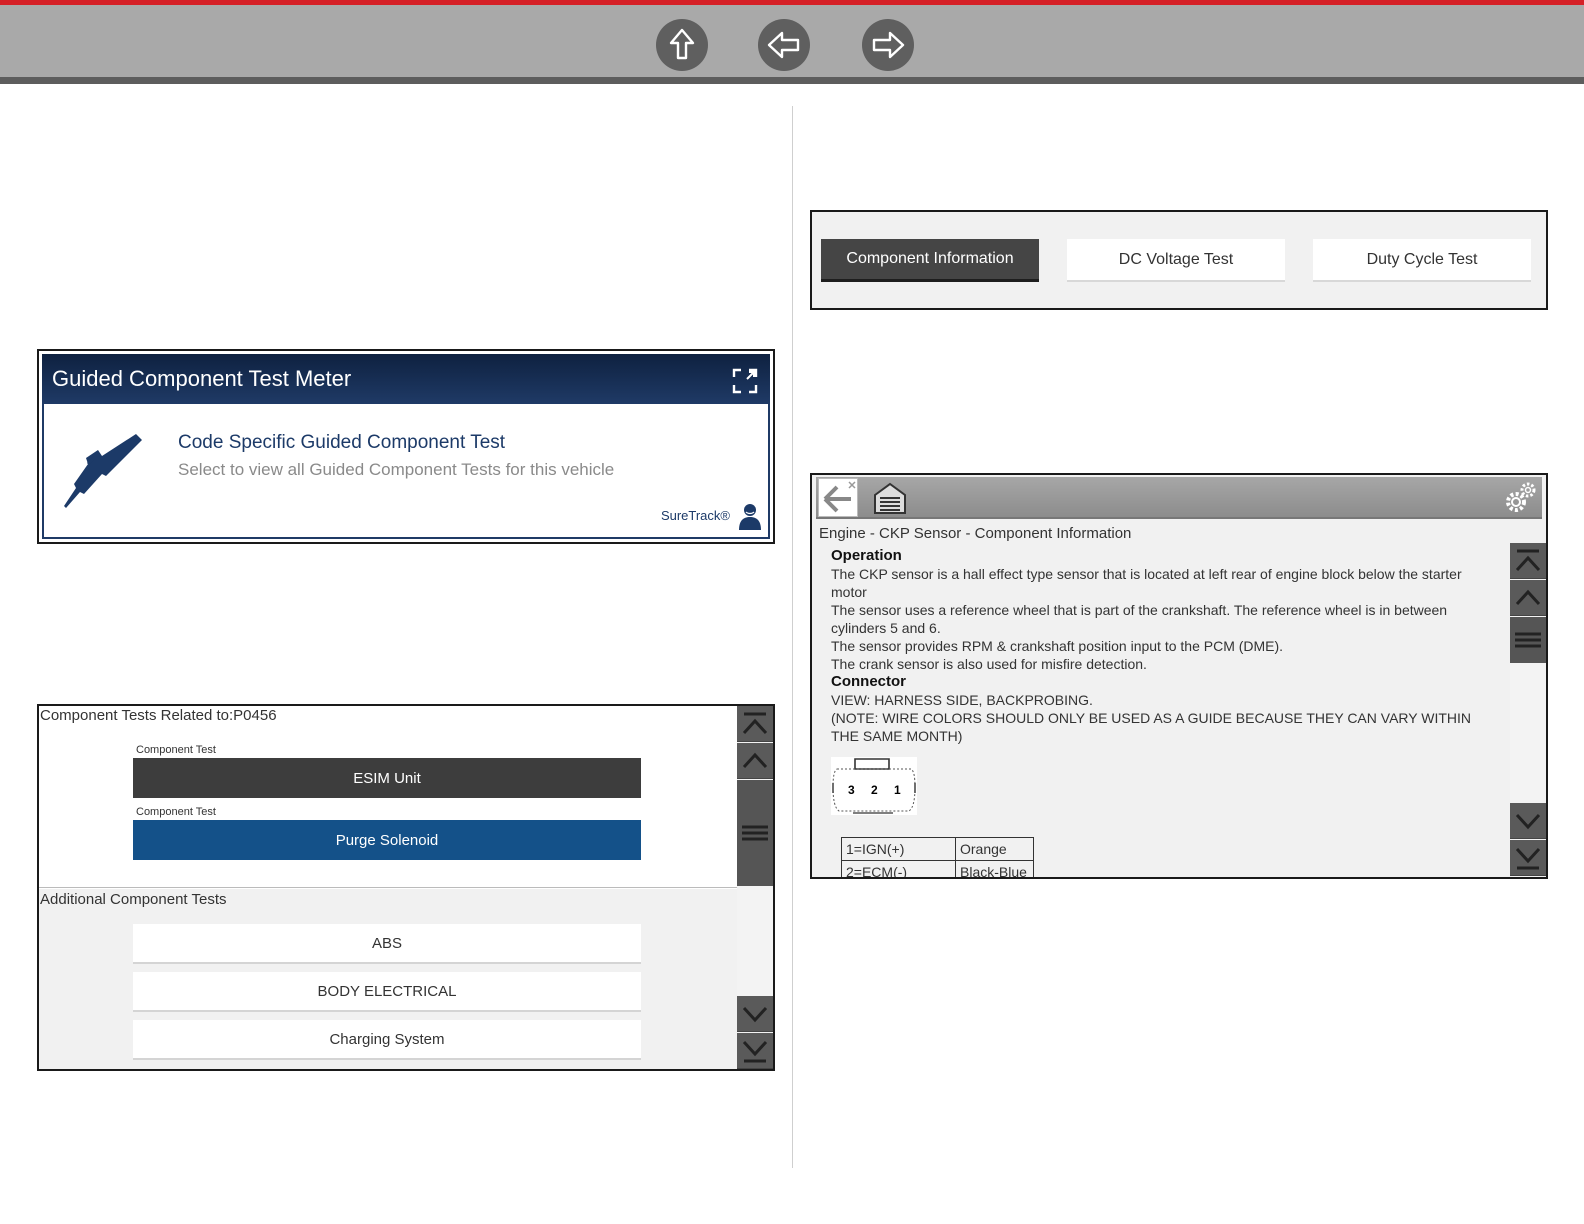  I want to click on garage-home-icon, so click(890, 498).